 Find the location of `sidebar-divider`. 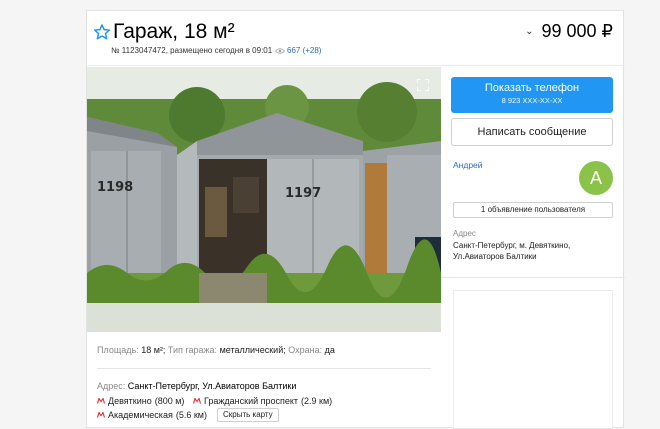

sidebar-divider is located at coordinates (533, 277).